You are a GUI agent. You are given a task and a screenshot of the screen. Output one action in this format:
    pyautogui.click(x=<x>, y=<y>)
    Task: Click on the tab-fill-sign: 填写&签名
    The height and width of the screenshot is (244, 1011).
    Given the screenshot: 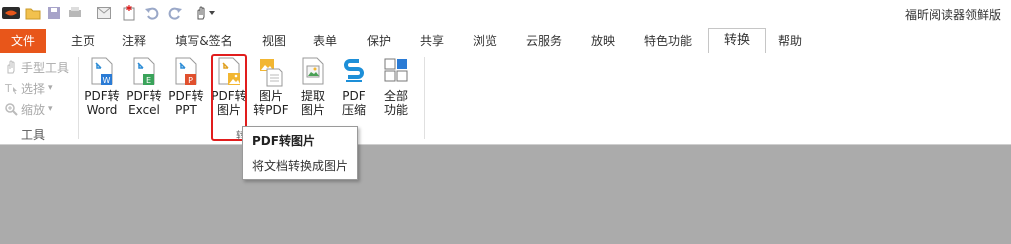 What is the action you would take?
    pyautogui.click(x=204, y=41)
    